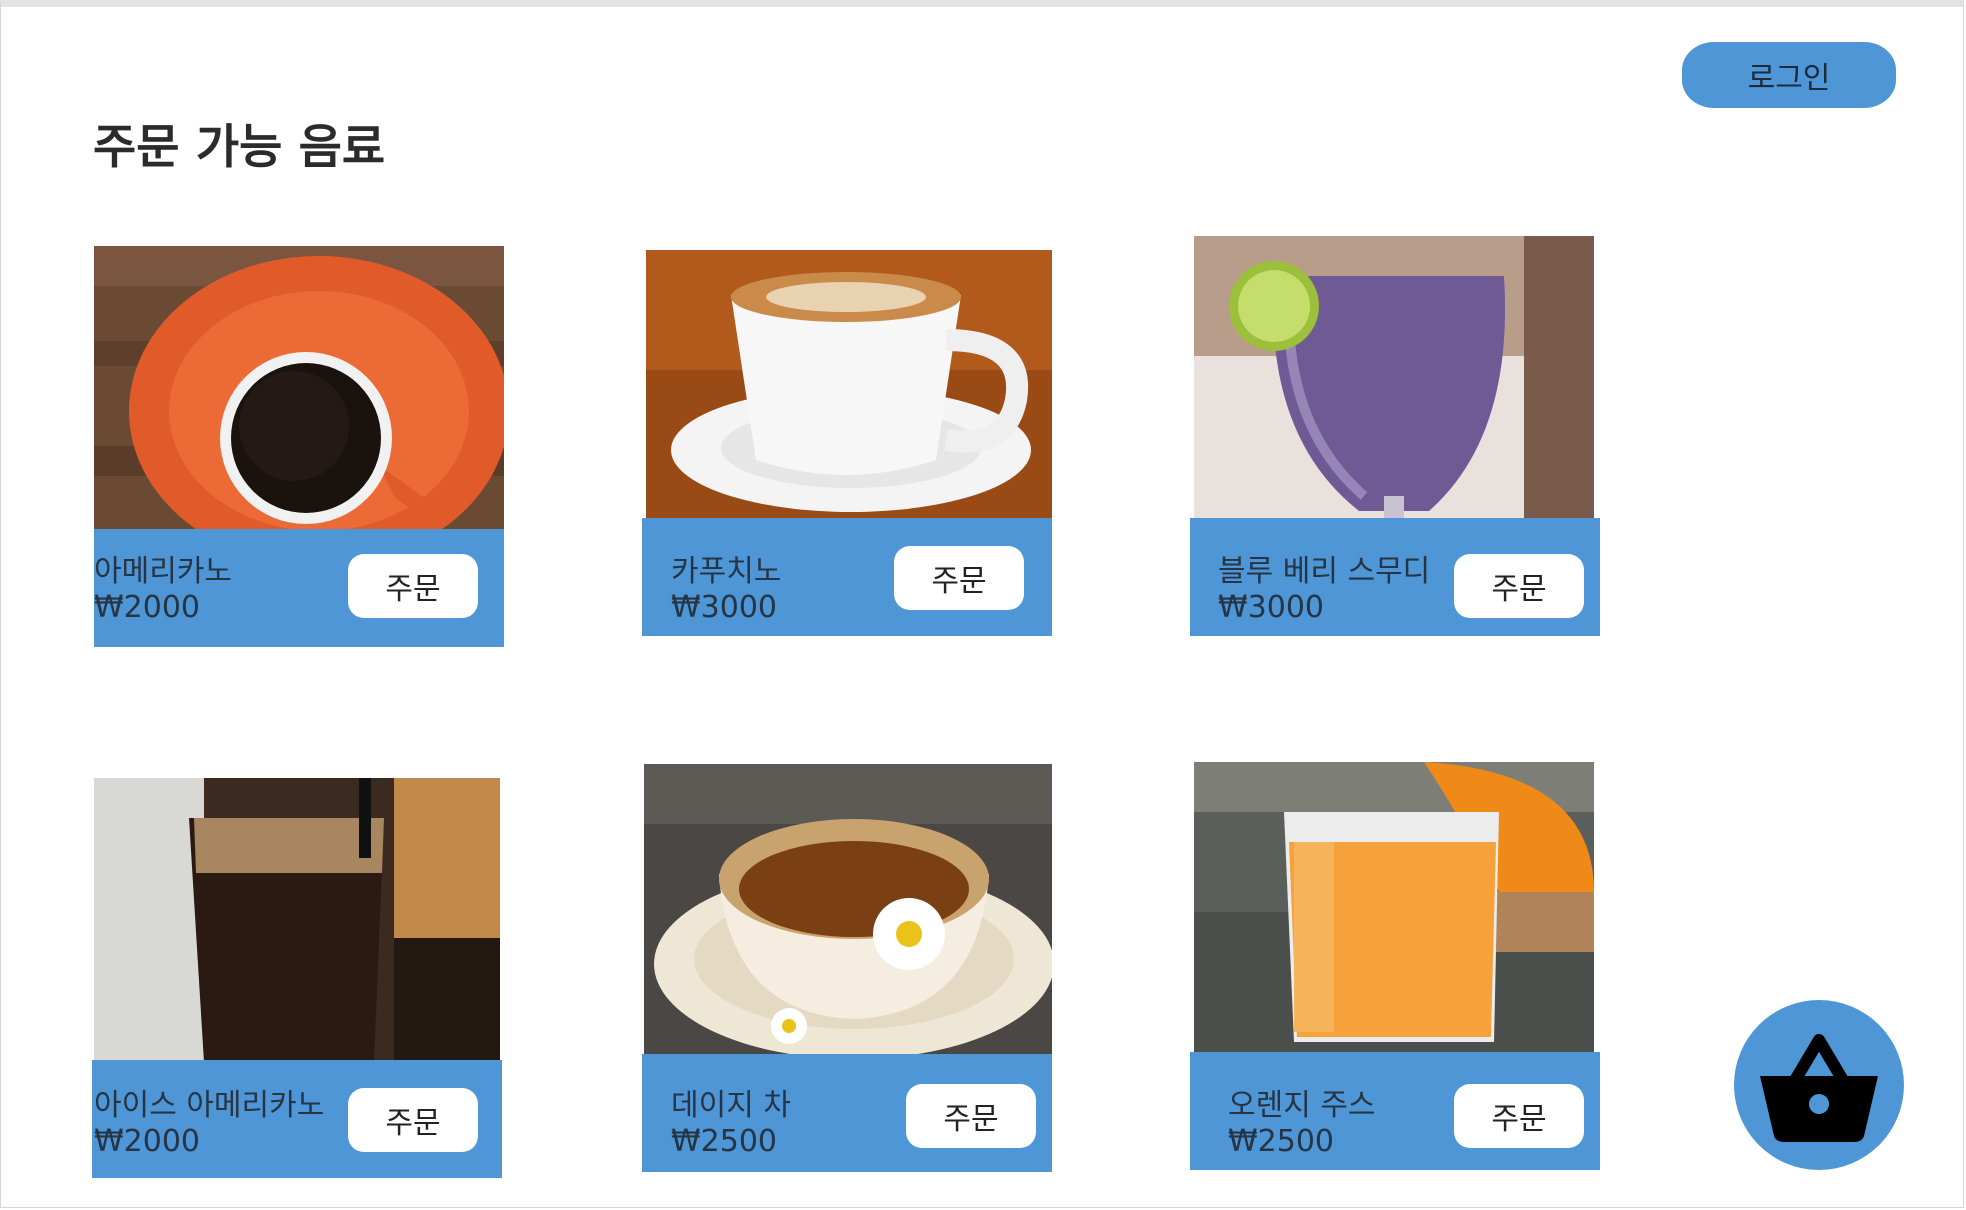 This screenshot has width=1966, height=1210. Describe the element at coordinates (849, 385) in the screenshot. I see `cappuccino-image` at that location.